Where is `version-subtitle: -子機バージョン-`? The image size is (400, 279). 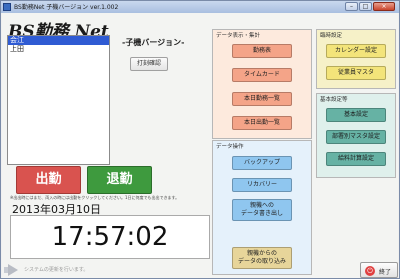
version-subtitle: -子機バージョン- is located at coordinates (153, 42).